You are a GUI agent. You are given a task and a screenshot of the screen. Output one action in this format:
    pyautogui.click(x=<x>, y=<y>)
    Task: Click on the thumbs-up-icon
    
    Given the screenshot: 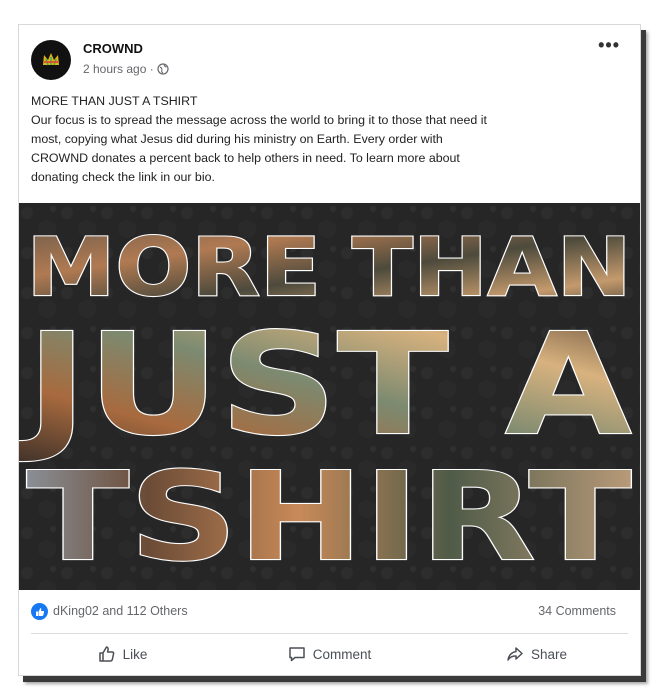 What is the action you would take?
    pyautogui.click(x=39, y=611)
    